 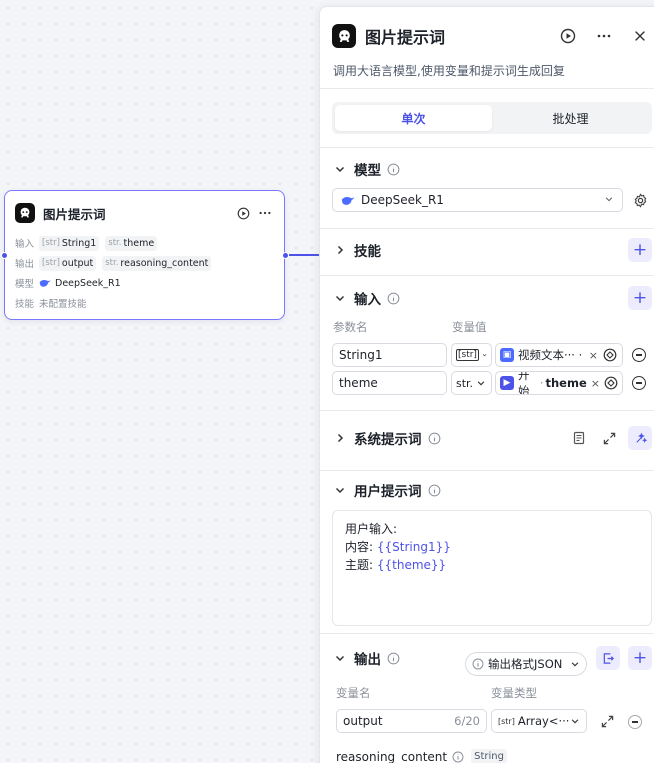 I want to click on prompt-line: 用户输入:, so click(x=371, y=529).